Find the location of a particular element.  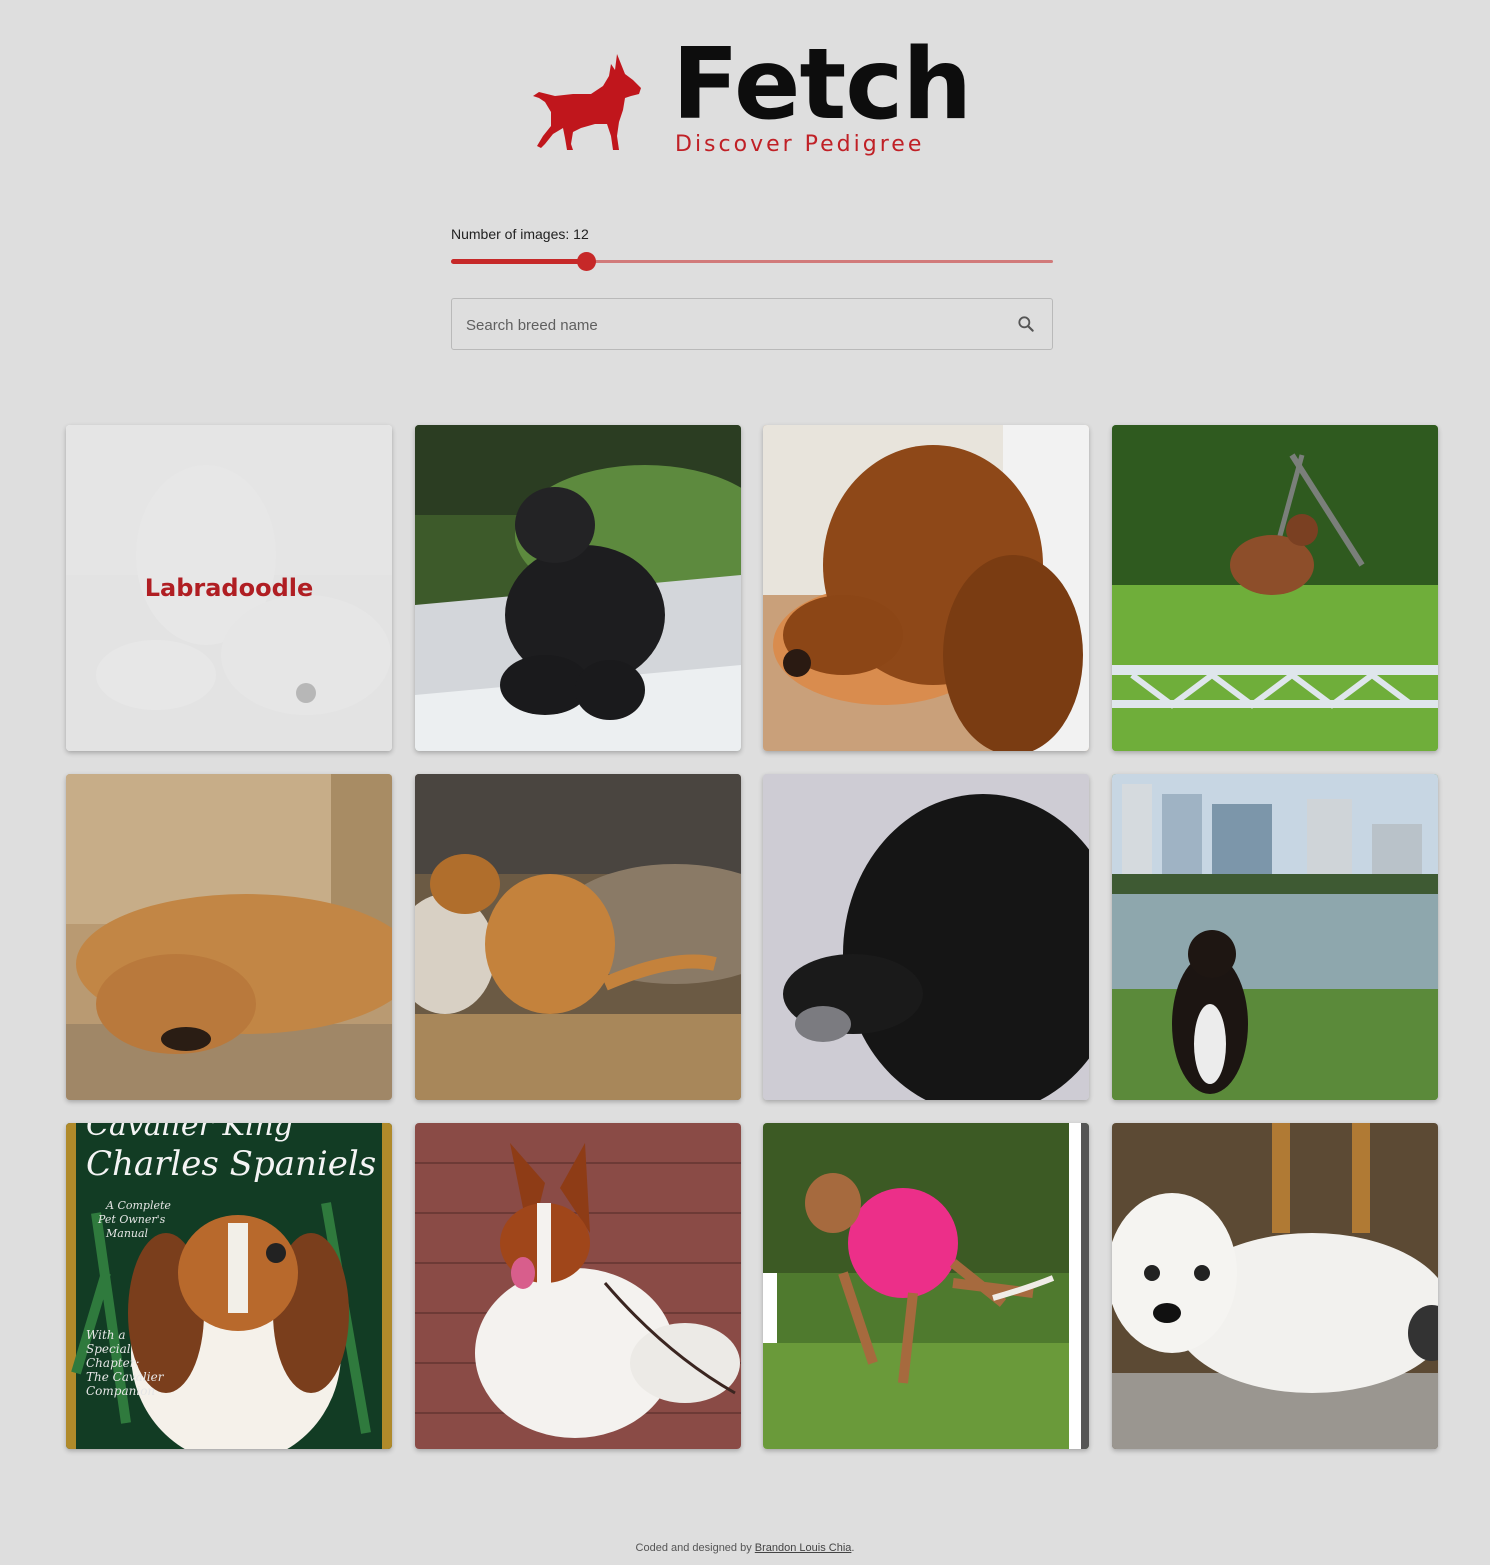

bull-terrier-logo-icon is located at coordinates (587, 102).